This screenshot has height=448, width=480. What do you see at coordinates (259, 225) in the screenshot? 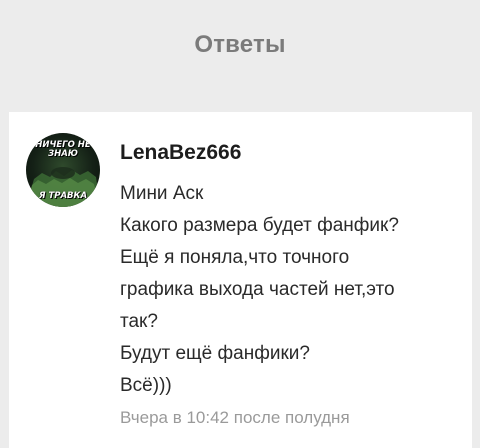
I see `message-line: Какого размера будет фанфик?` at bounding box center [259, 225].